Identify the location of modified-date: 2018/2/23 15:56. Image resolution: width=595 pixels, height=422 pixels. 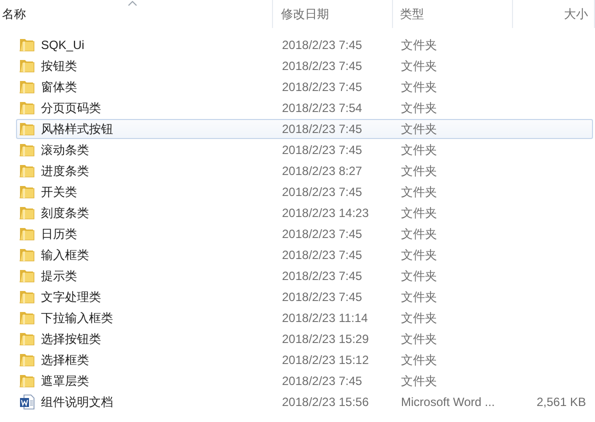
(325, 402).